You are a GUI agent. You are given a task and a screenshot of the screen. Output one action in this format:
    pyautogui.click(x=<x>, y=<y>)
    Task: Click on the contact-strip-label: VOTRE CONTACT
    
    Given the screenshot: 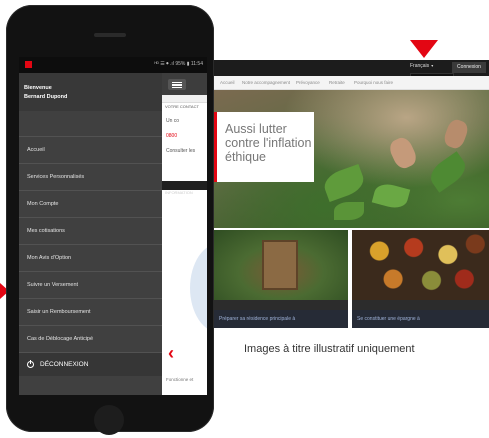 What is the action you would take?
    pyautogui.click(x=182, y=106)
    